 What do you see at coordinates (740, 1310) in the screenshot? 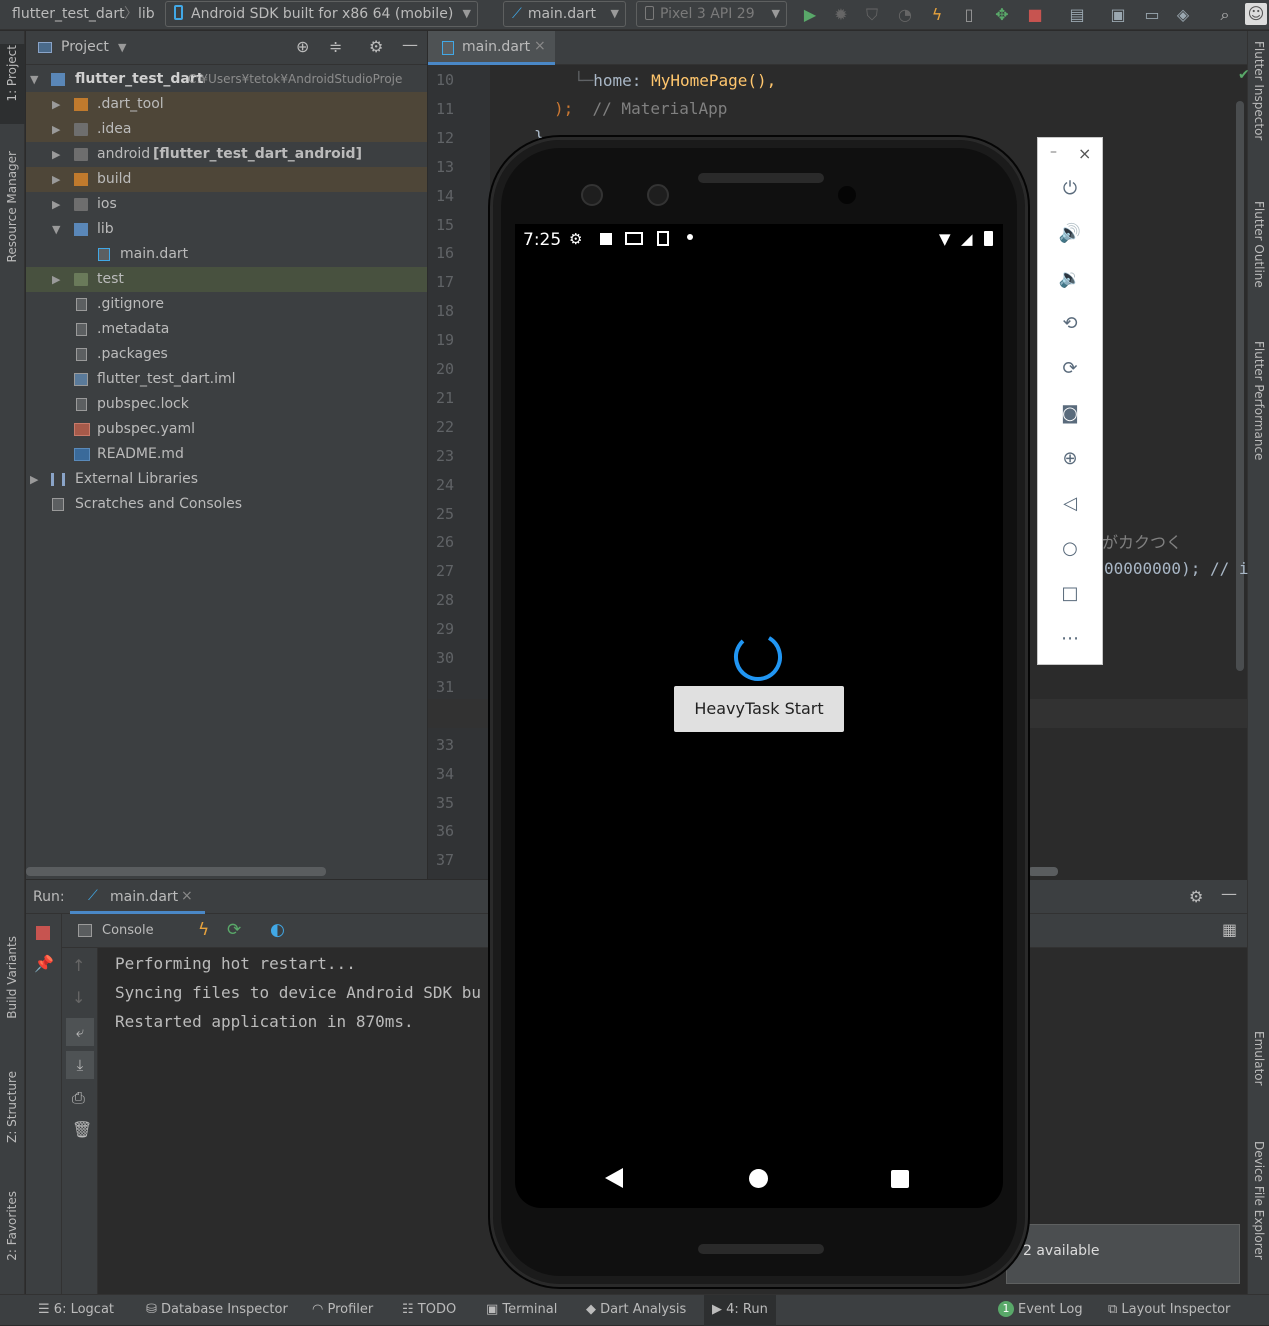
I see `tool-tab-run: ▶ 4: Run` at bounding box center [740, 1310].